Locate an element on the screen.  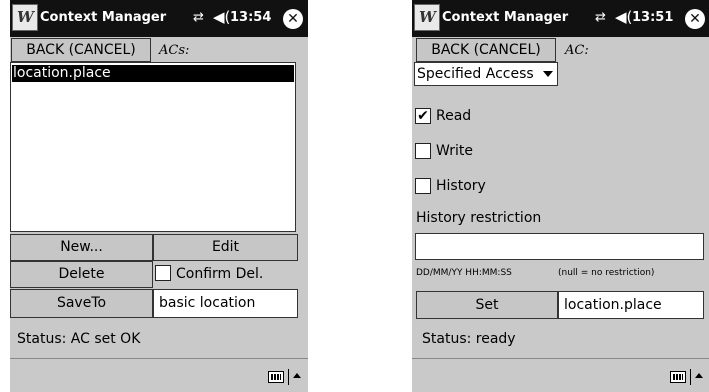
titlebar: W Context Manager ⇄ ◀( 13:54 ✕ is located at coordinates (159, 18).